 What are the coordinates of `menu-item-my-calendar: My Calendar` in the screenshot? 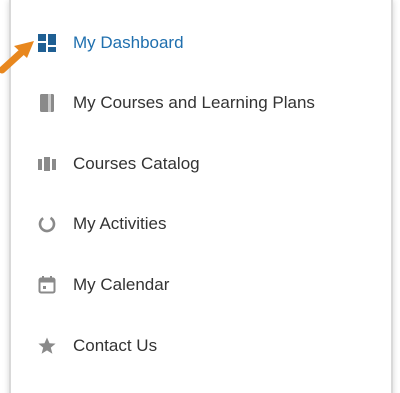 It's located at (201, 285).